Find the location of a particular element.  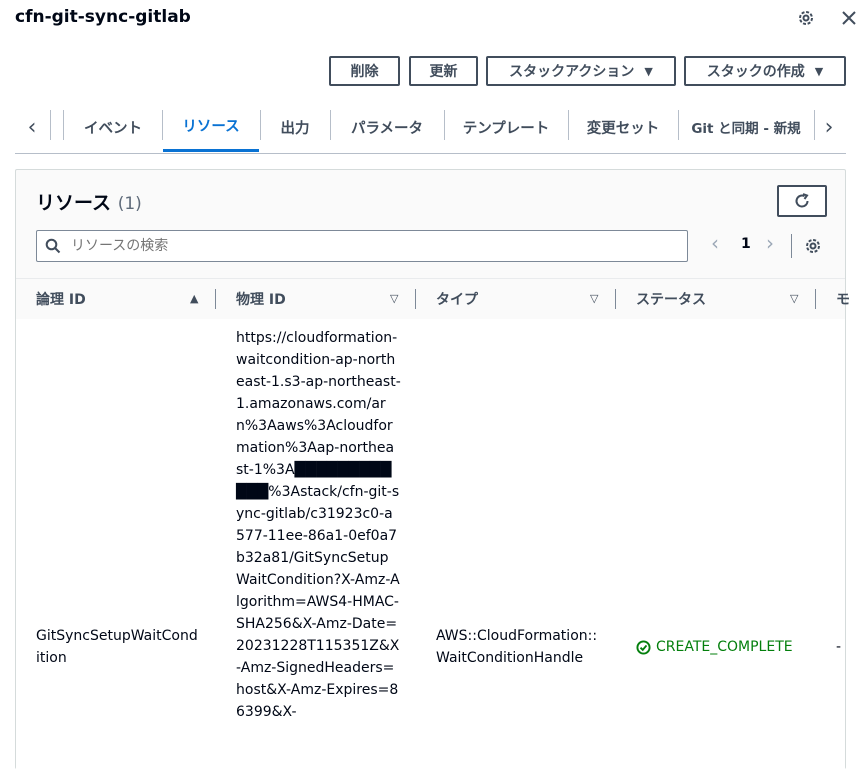

column-header-module: モ is located at coordinates (843, 299).